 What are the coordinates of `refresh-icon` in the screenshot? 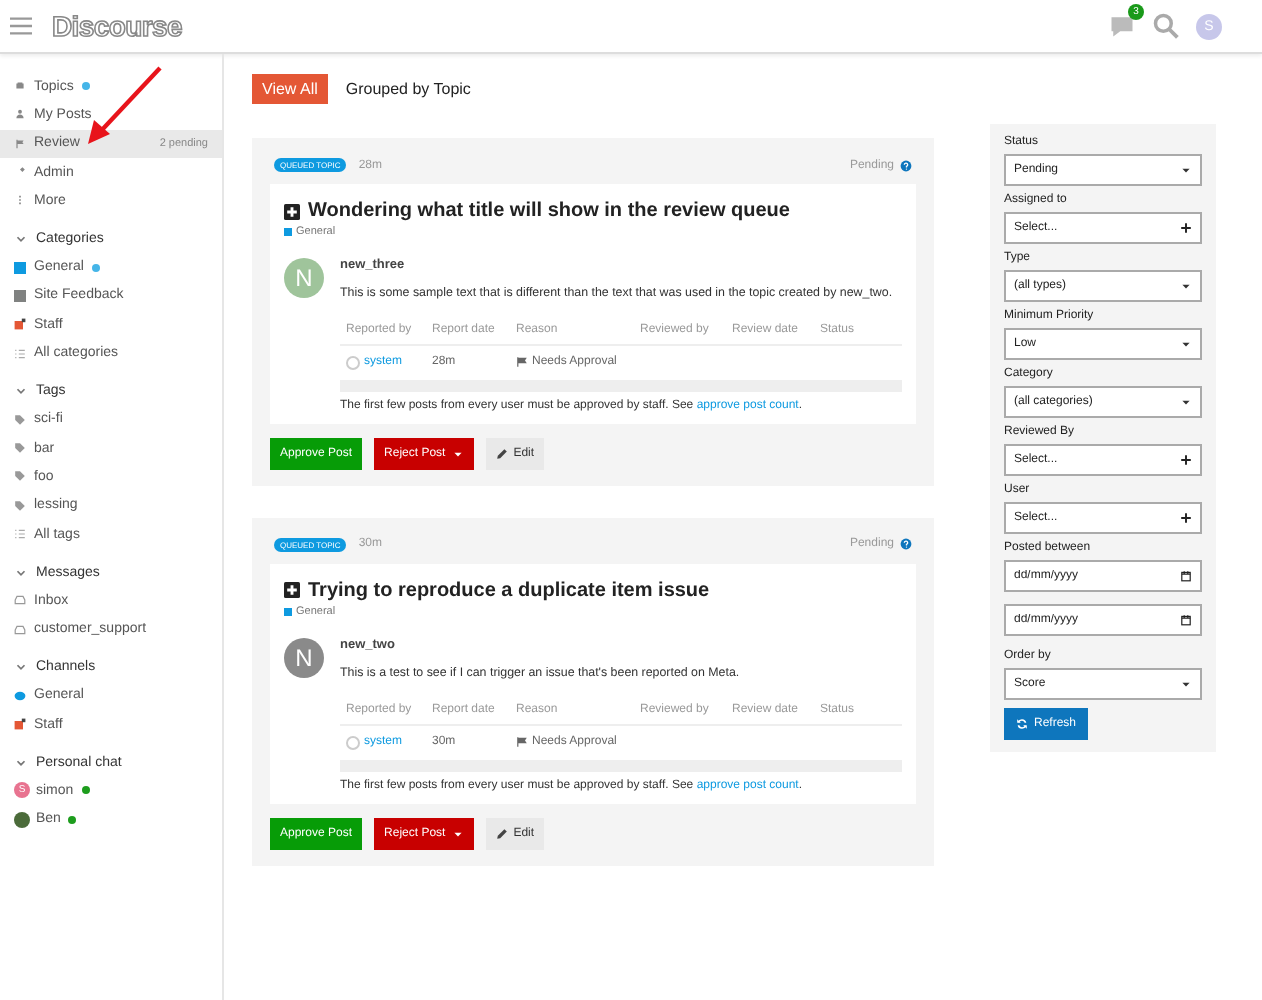 It's located at (1022, 724).